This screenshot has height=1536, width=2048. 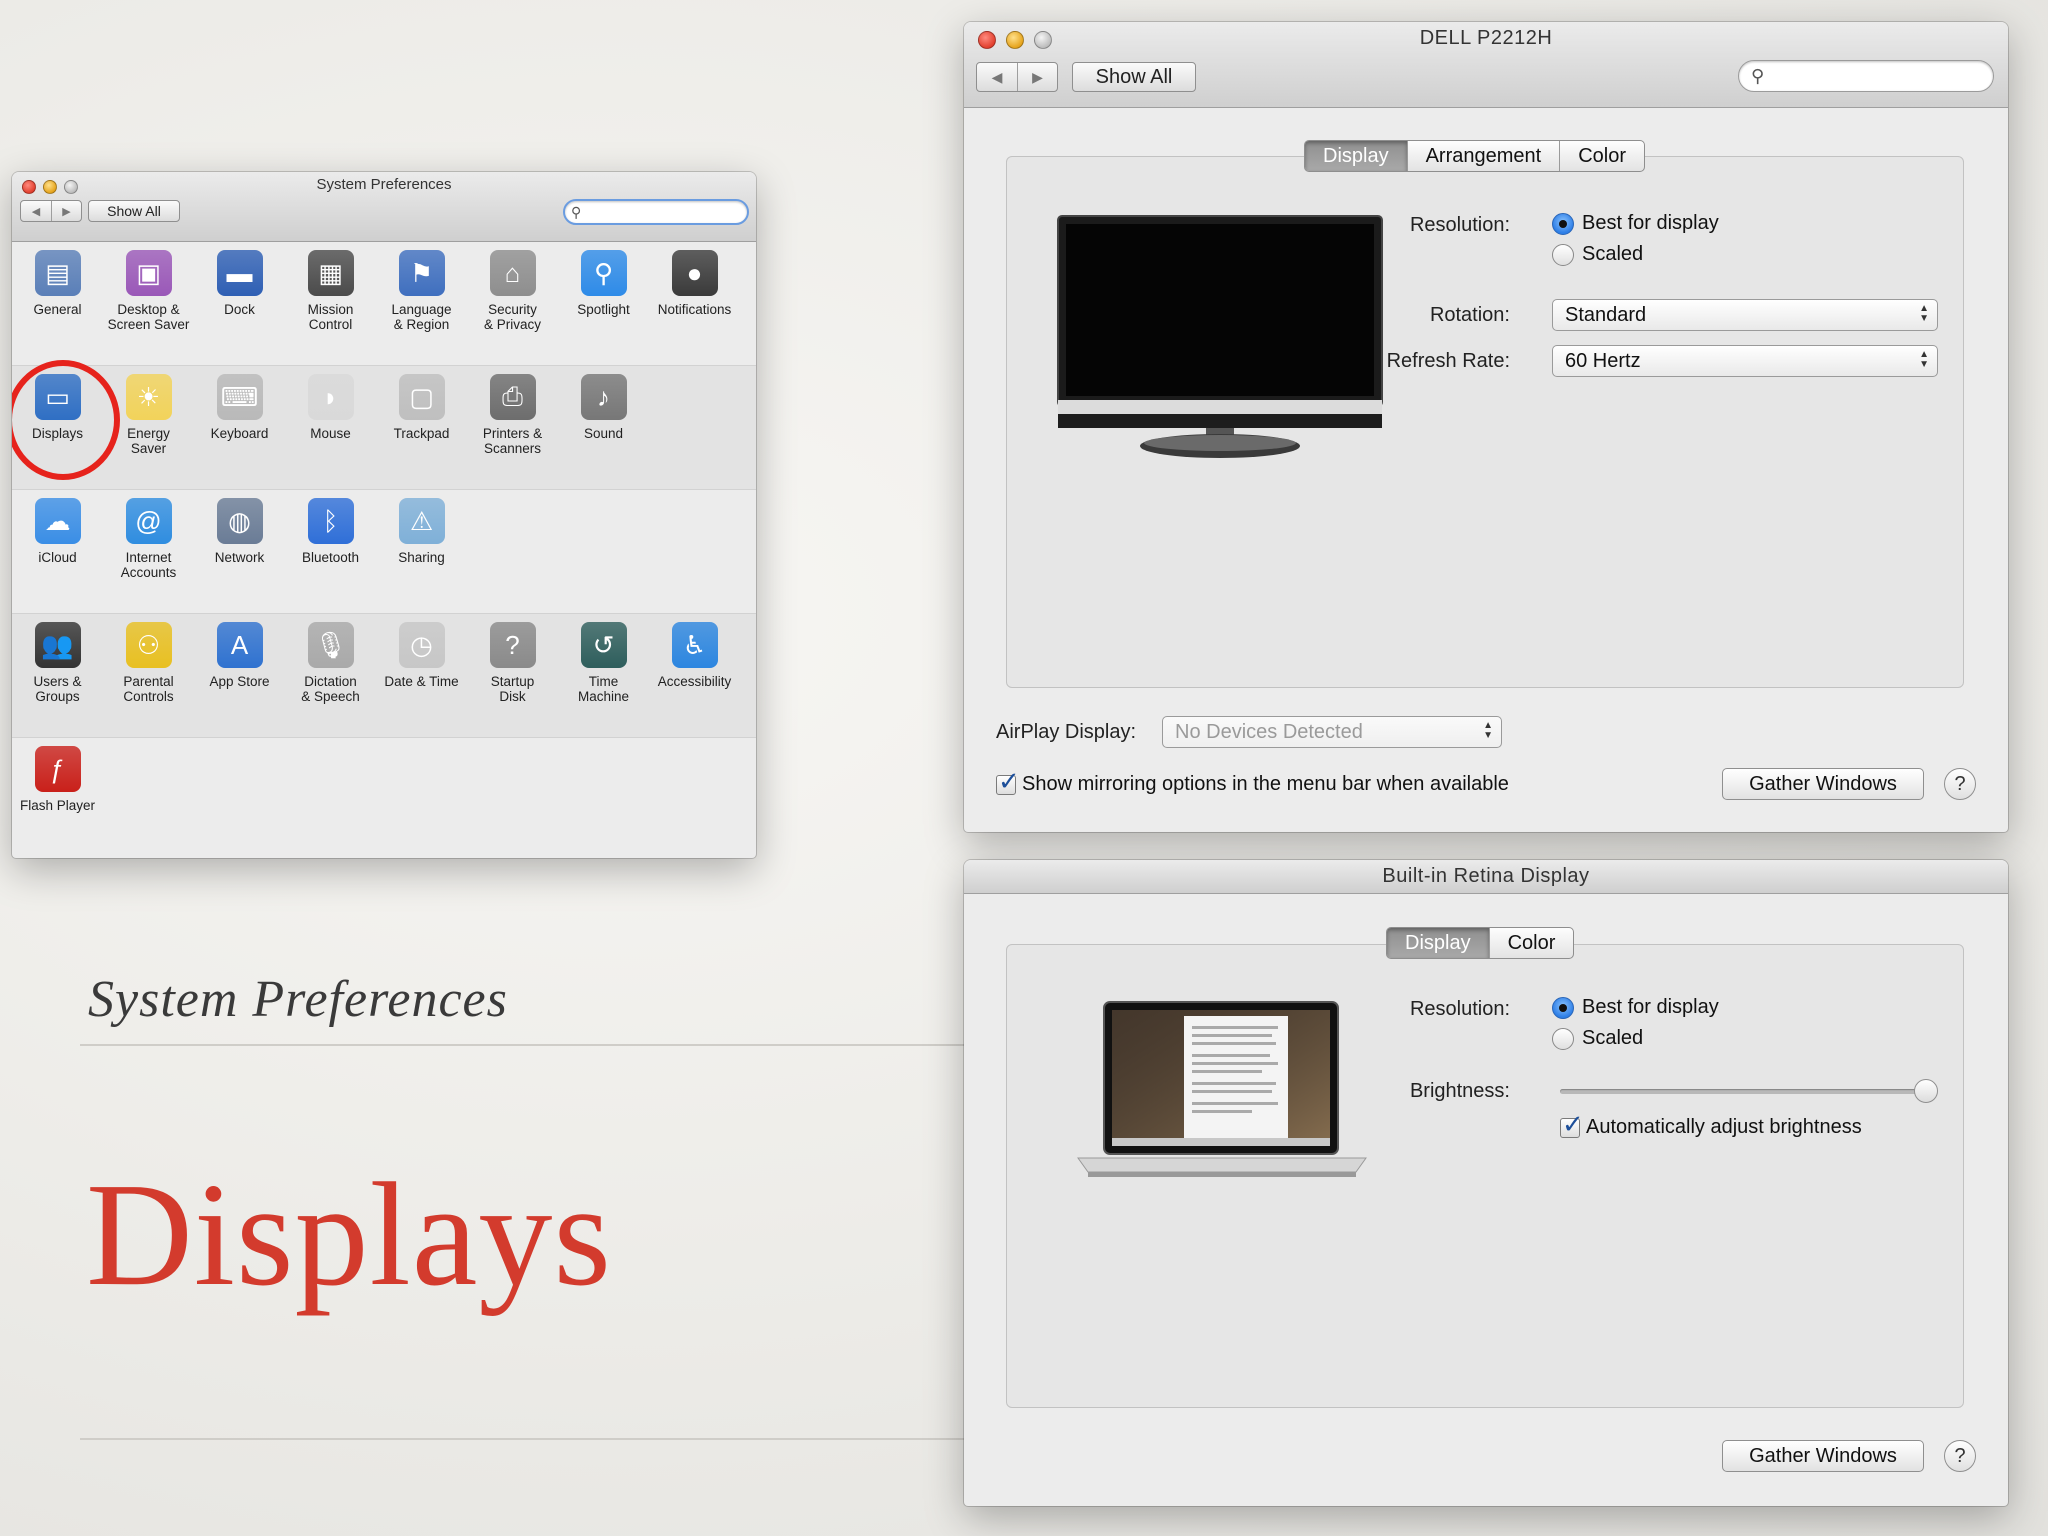 What do you see at coordinates (1749, 1091) in the screenshot?
I see `brightness-slider-track` at bounding box center [1749, 1091].